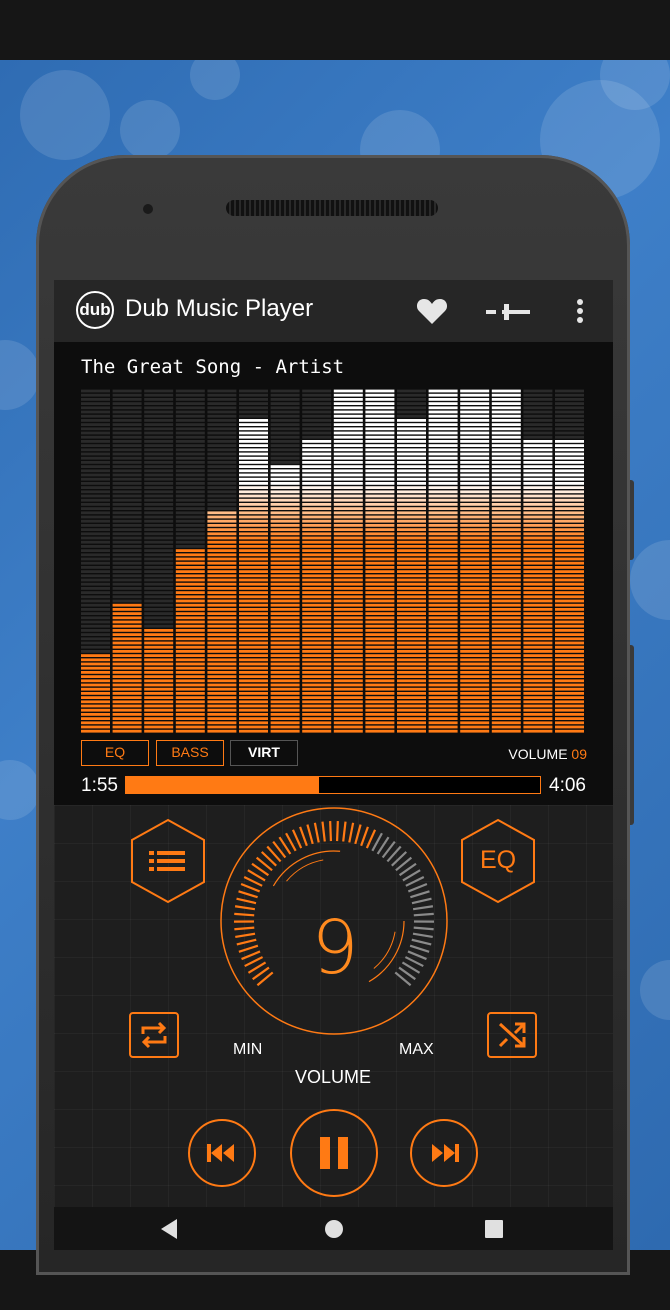 This screenshot has width=670, height=1310. Describe the element at coordinates (494, 1229) in the screenshot. I see `recents-icon` at that location.